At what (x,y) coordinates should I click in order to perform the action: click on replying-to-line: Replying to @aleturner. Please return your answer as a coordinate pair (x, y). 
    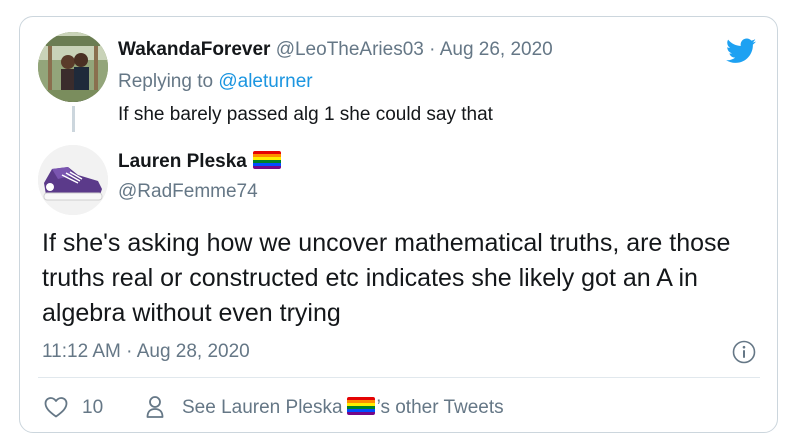
    Looking at the image, I should click on (215, 82).